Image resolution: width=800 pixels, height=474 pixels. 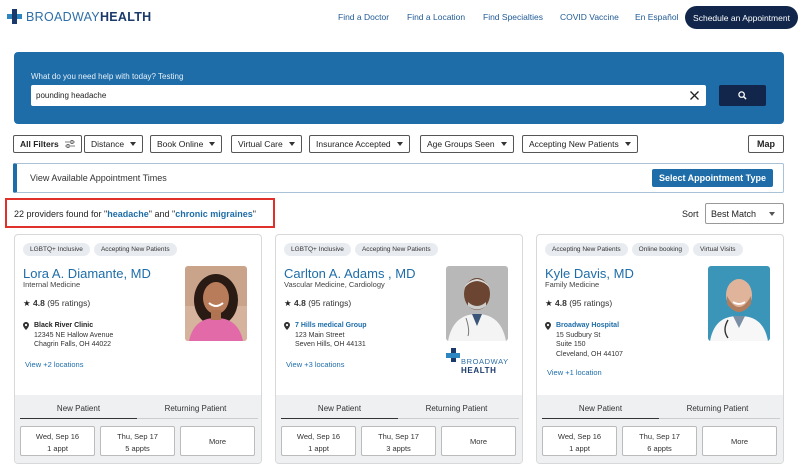 What do you see at coordinates (712, 178) in the screenshot?
I see `select-appointment-type-button: Select Appointment Type` at bounding box center [712, 178].